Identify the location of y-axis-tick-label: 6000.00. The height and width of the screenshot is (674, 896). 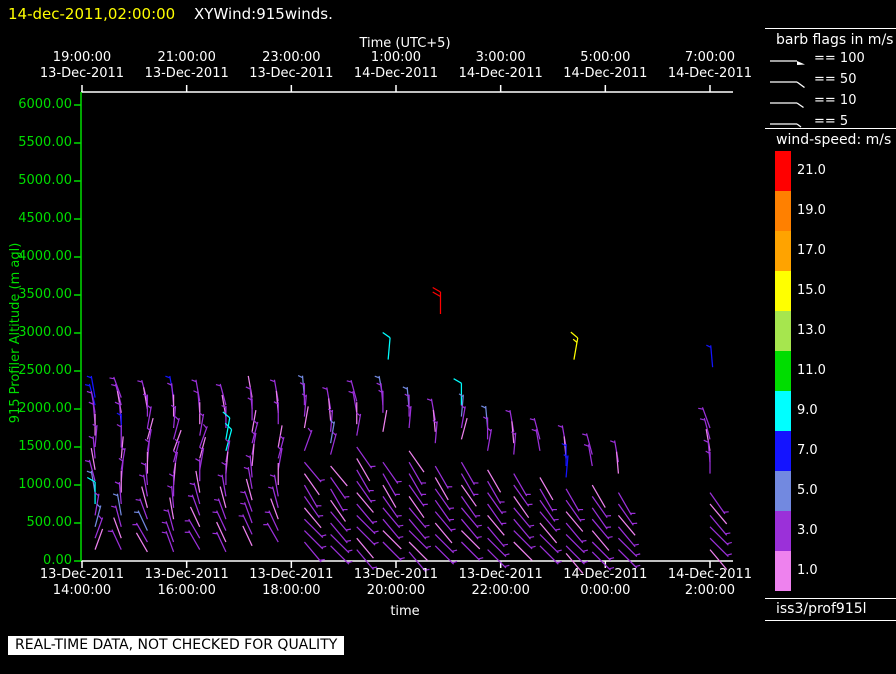
(45, 104).